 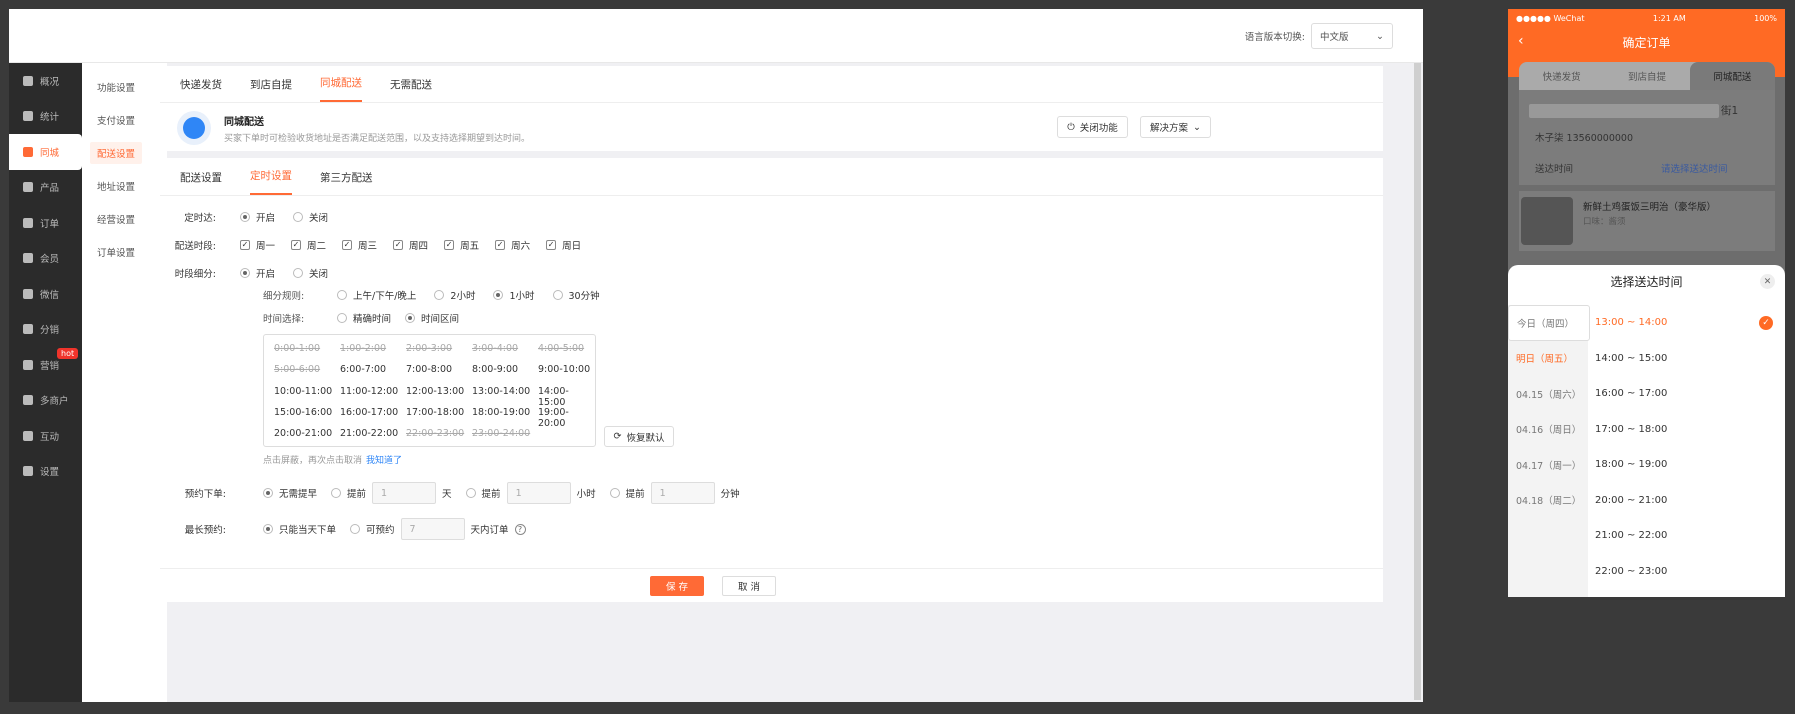 I want to click on time-slot: 19:00-20:00, so click(x=566, y=418).